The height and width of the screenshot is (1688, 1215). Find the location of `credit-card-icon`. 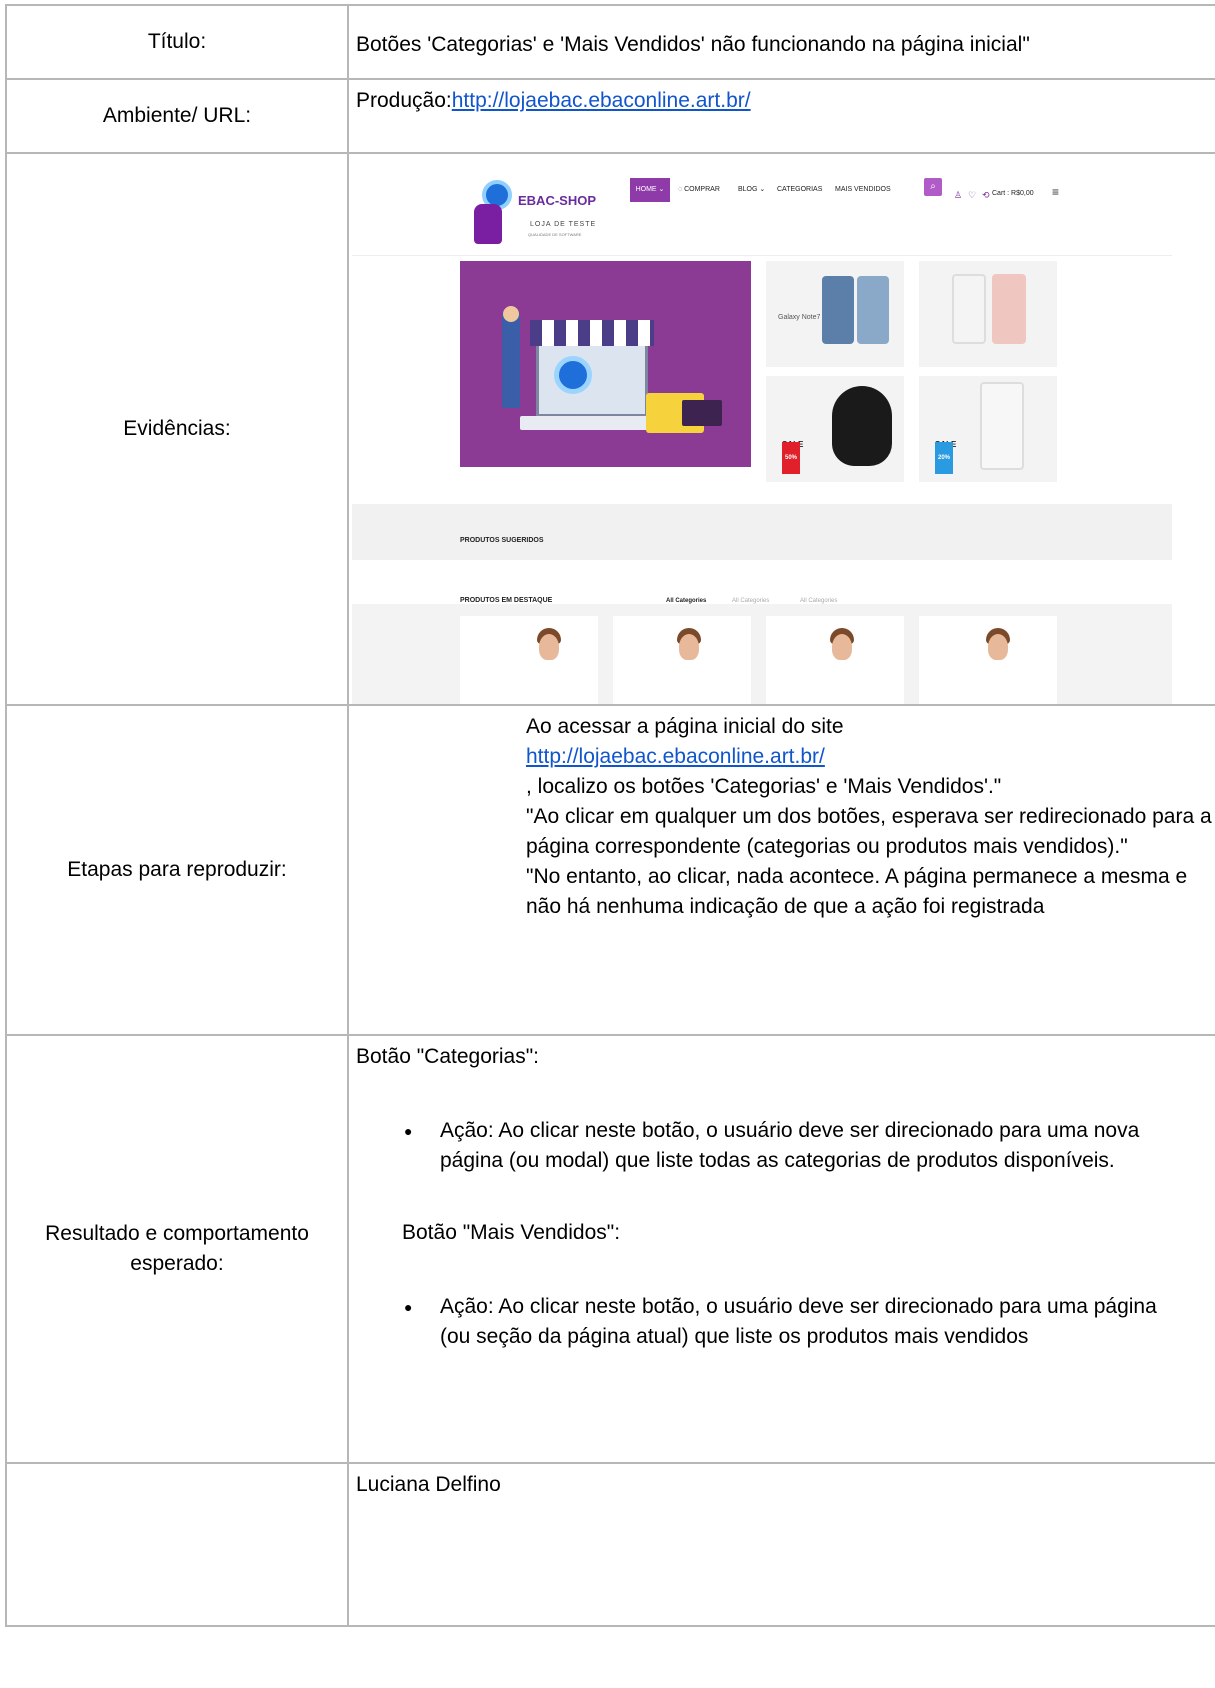

credit-card-icon is located at coordinates (702, 413).